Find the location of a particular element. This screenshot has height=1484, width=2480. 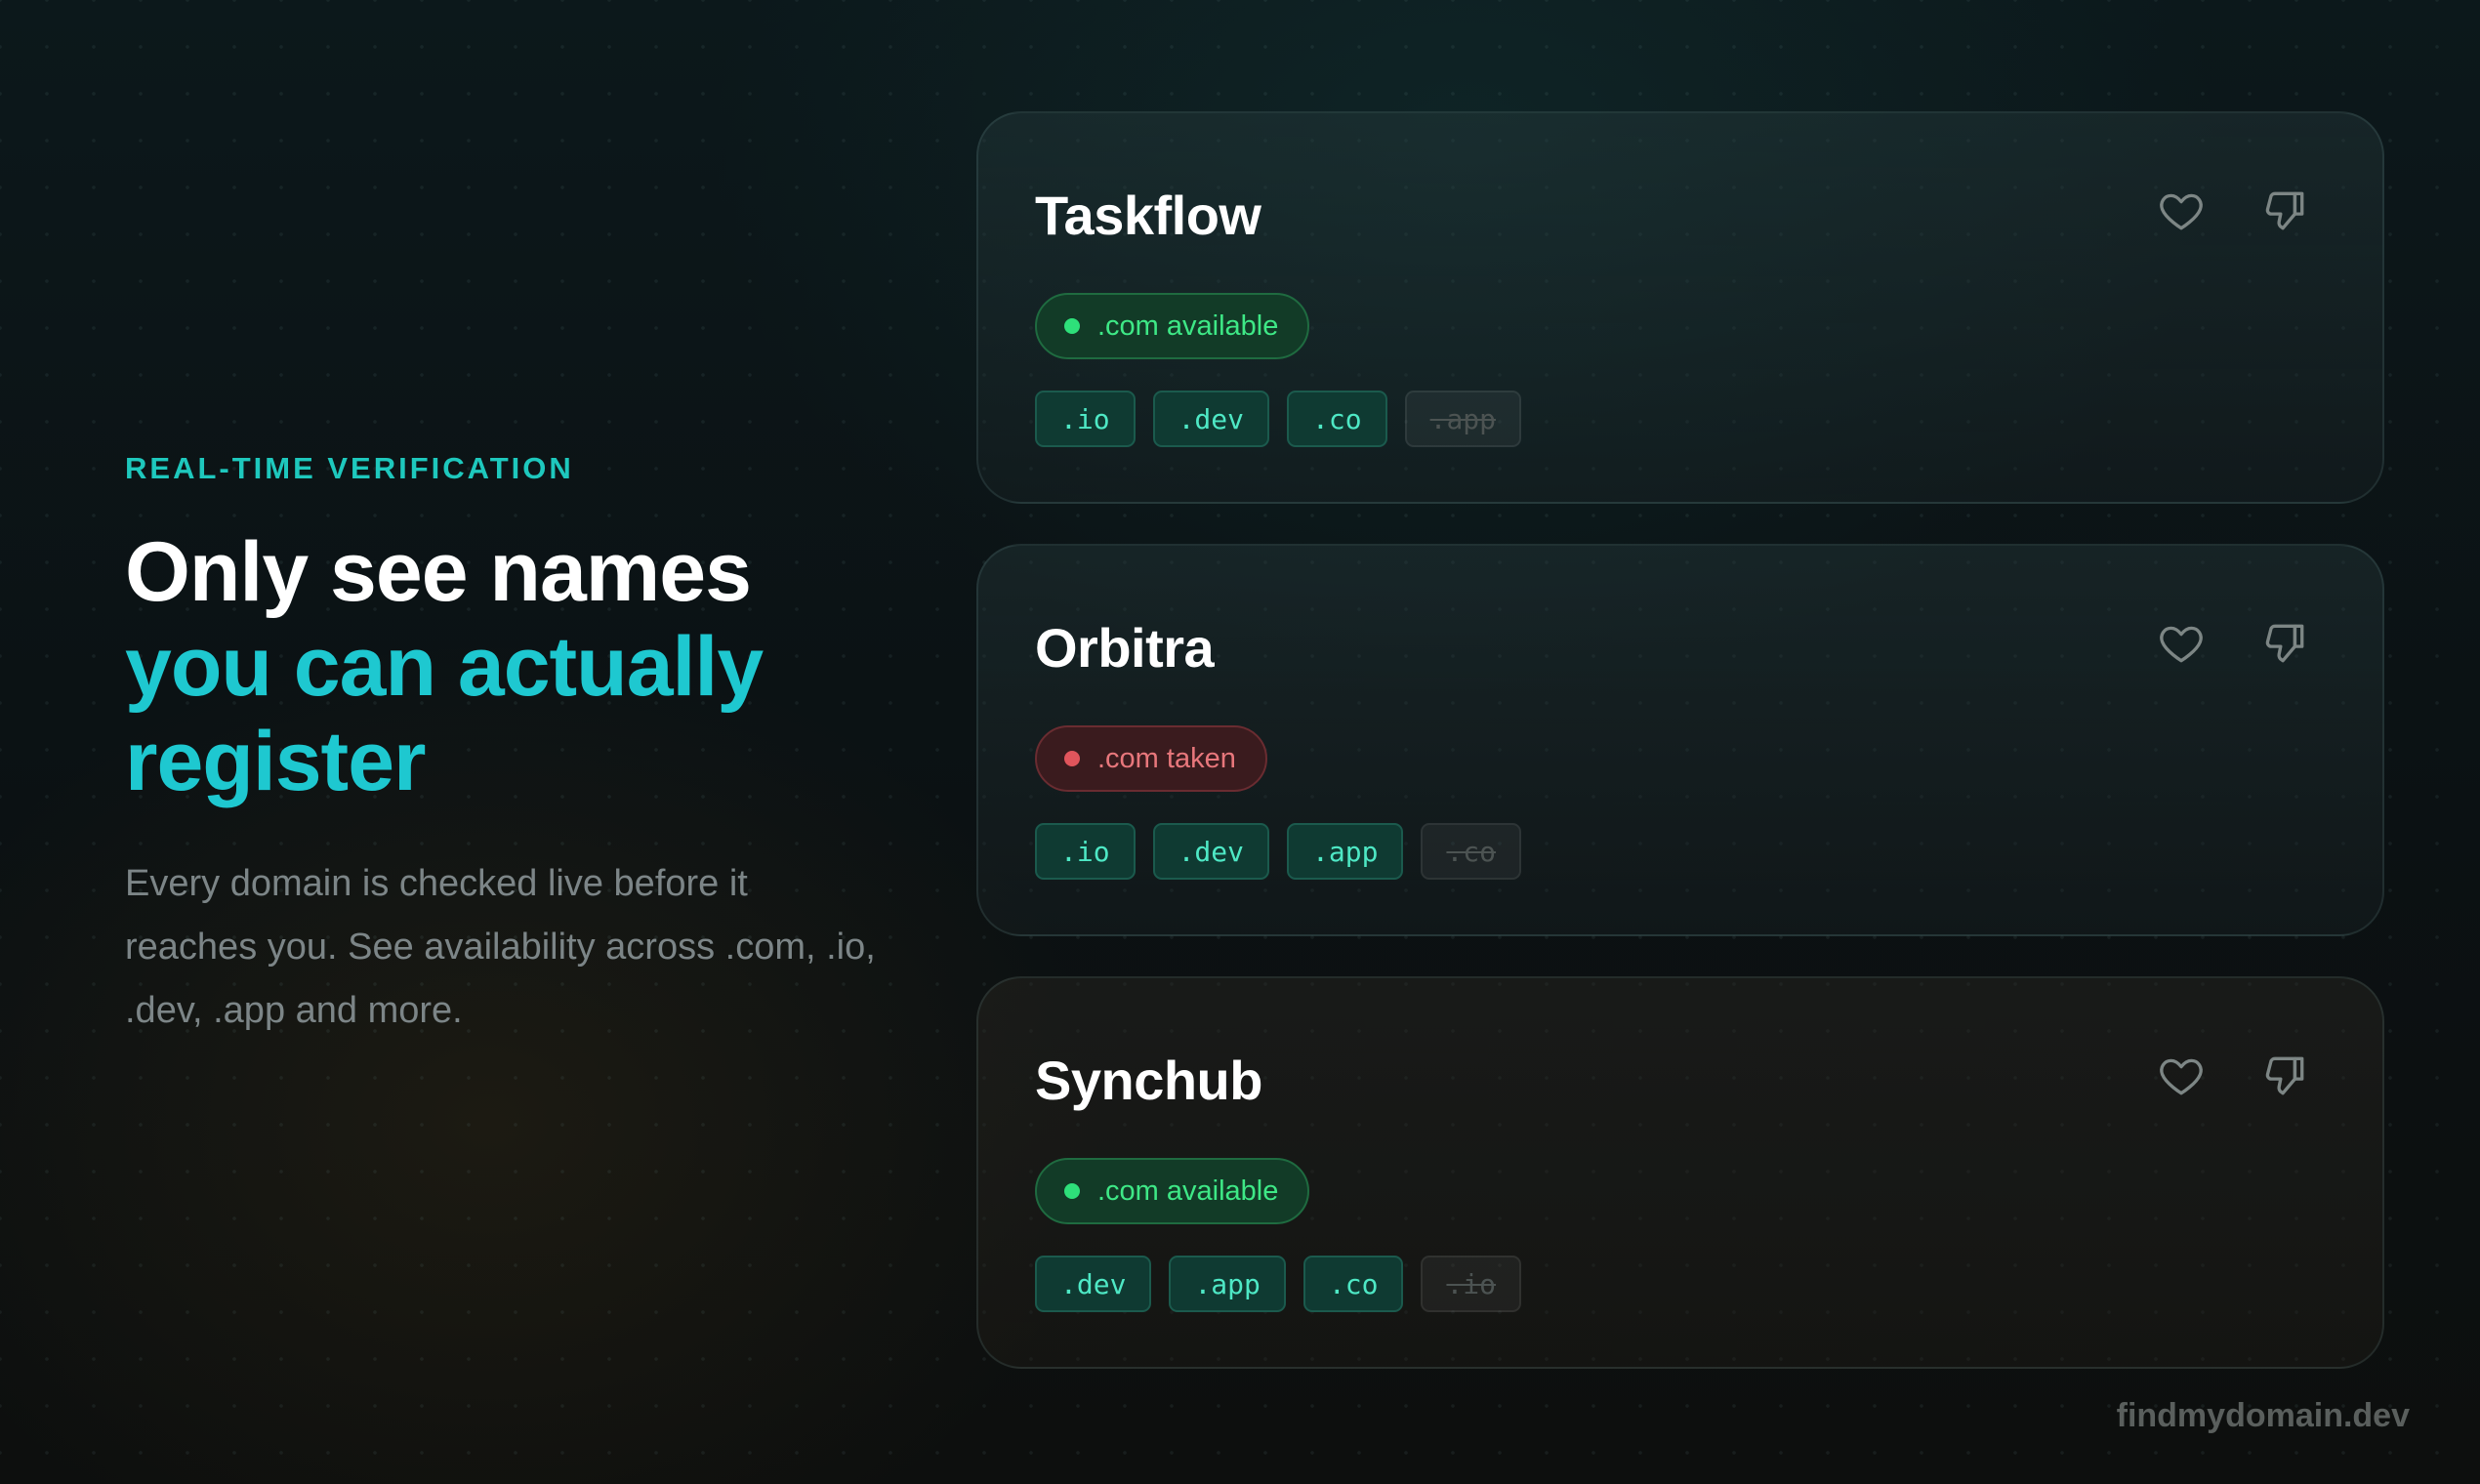

domain-name: Orbitra is located at coordinates (1125, 648).